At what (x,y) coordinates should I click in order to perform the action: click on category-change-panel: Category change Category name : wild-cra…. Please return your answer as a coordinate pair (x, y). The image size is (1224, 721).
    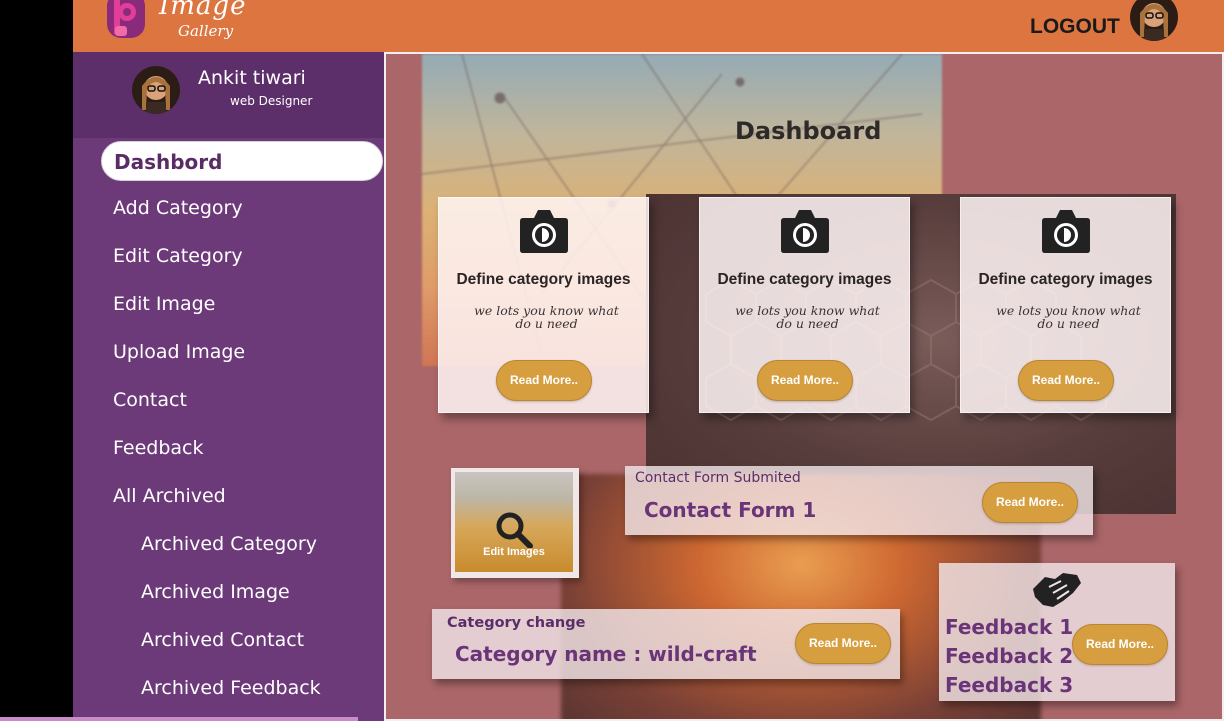
    Looking at the image, I should click on (666, 644).